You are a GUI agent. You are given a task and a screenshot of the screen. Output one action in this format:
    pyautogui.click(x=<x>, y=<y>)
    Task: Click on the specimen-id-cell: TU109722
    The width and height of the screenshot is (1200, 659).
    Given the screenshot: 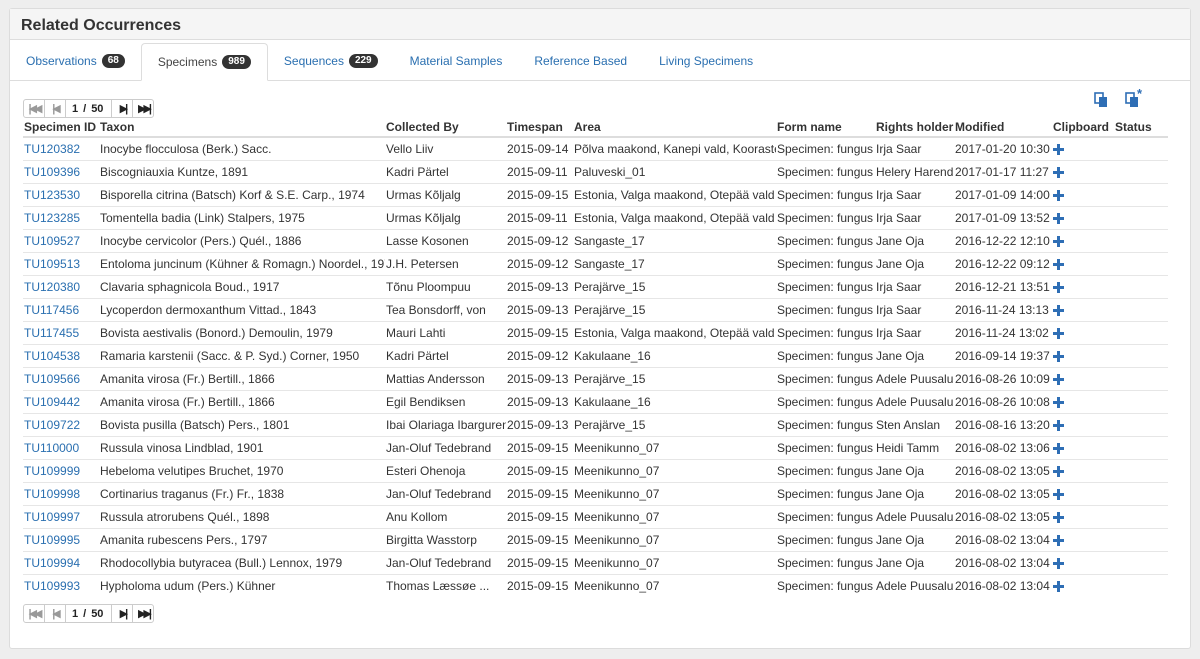 What is the action you would take?
    pyautogui.click(x=61, y=425)
    